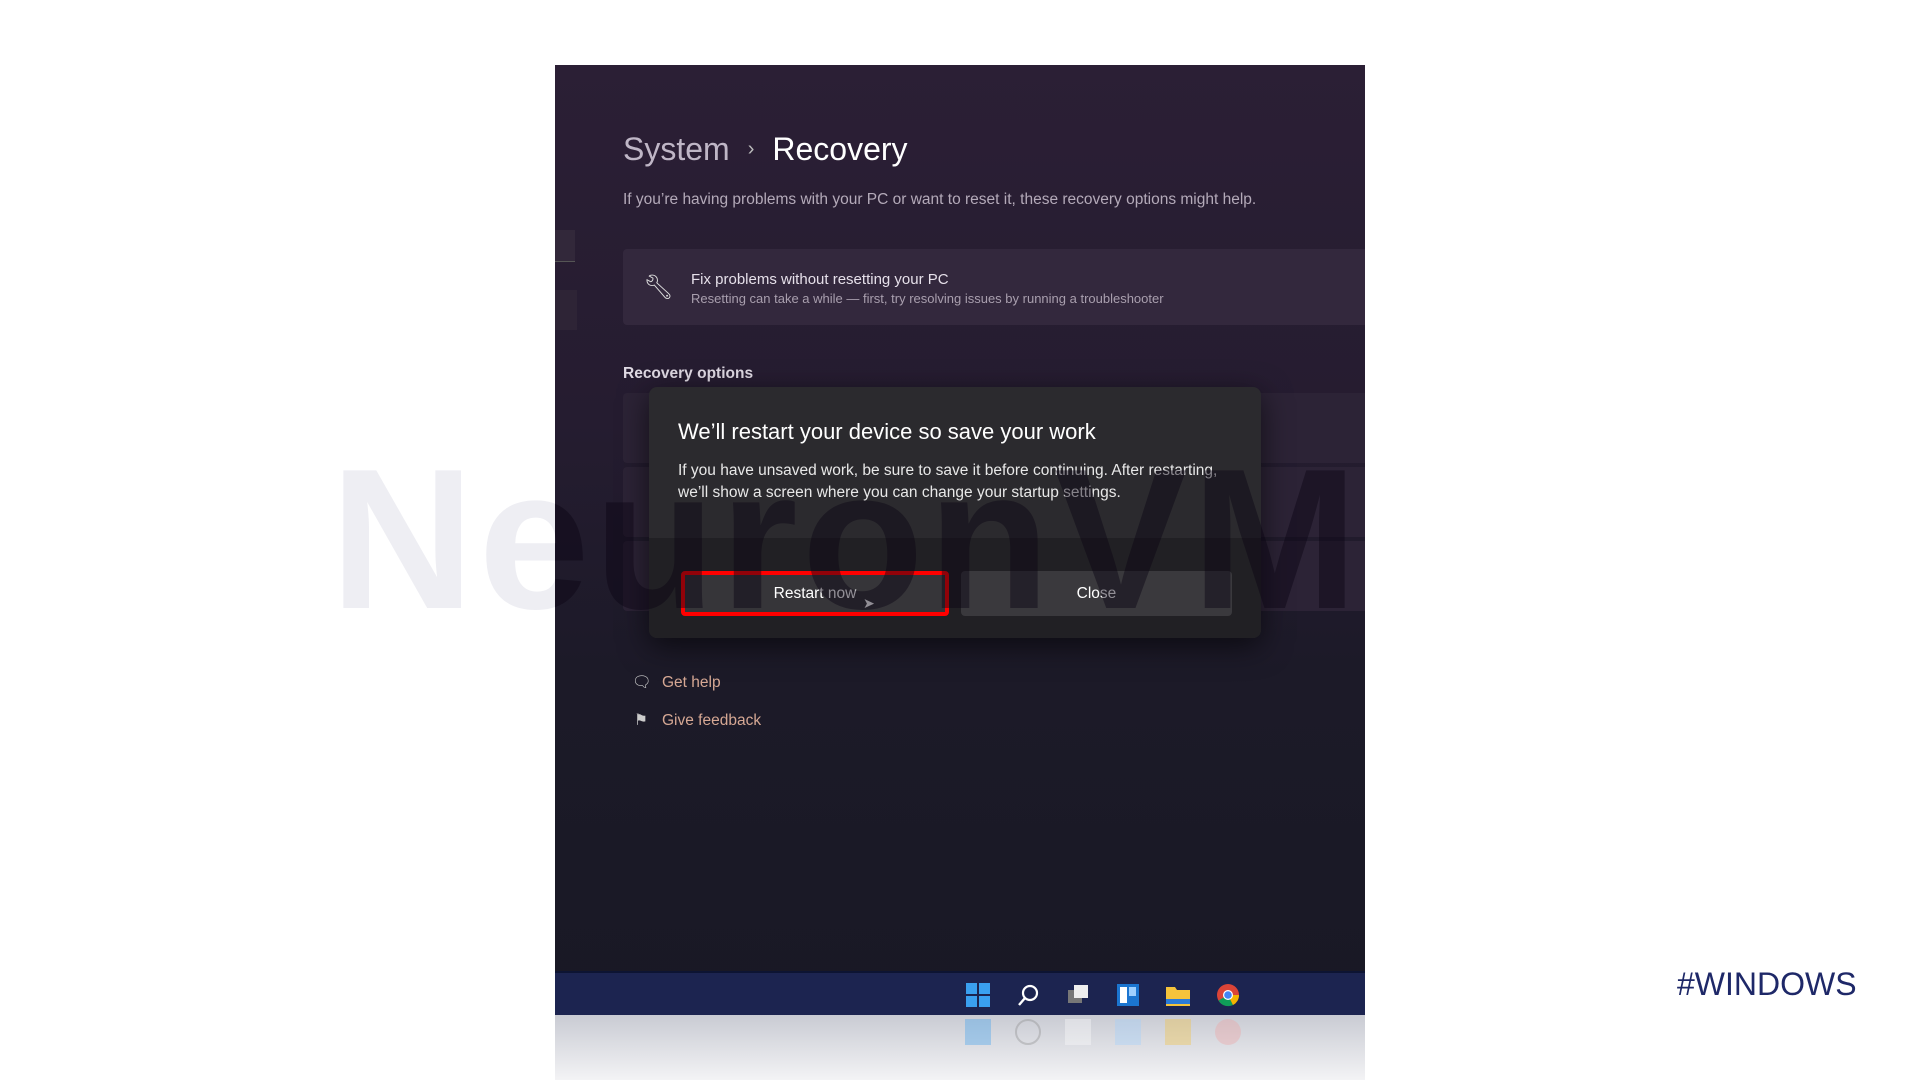 The image size is (1920, 1080). What do you see at coordinates (1078, 1032) in the screenshot?
I see `task-view-icon-reflection` at bounding box center [1078, 1032].